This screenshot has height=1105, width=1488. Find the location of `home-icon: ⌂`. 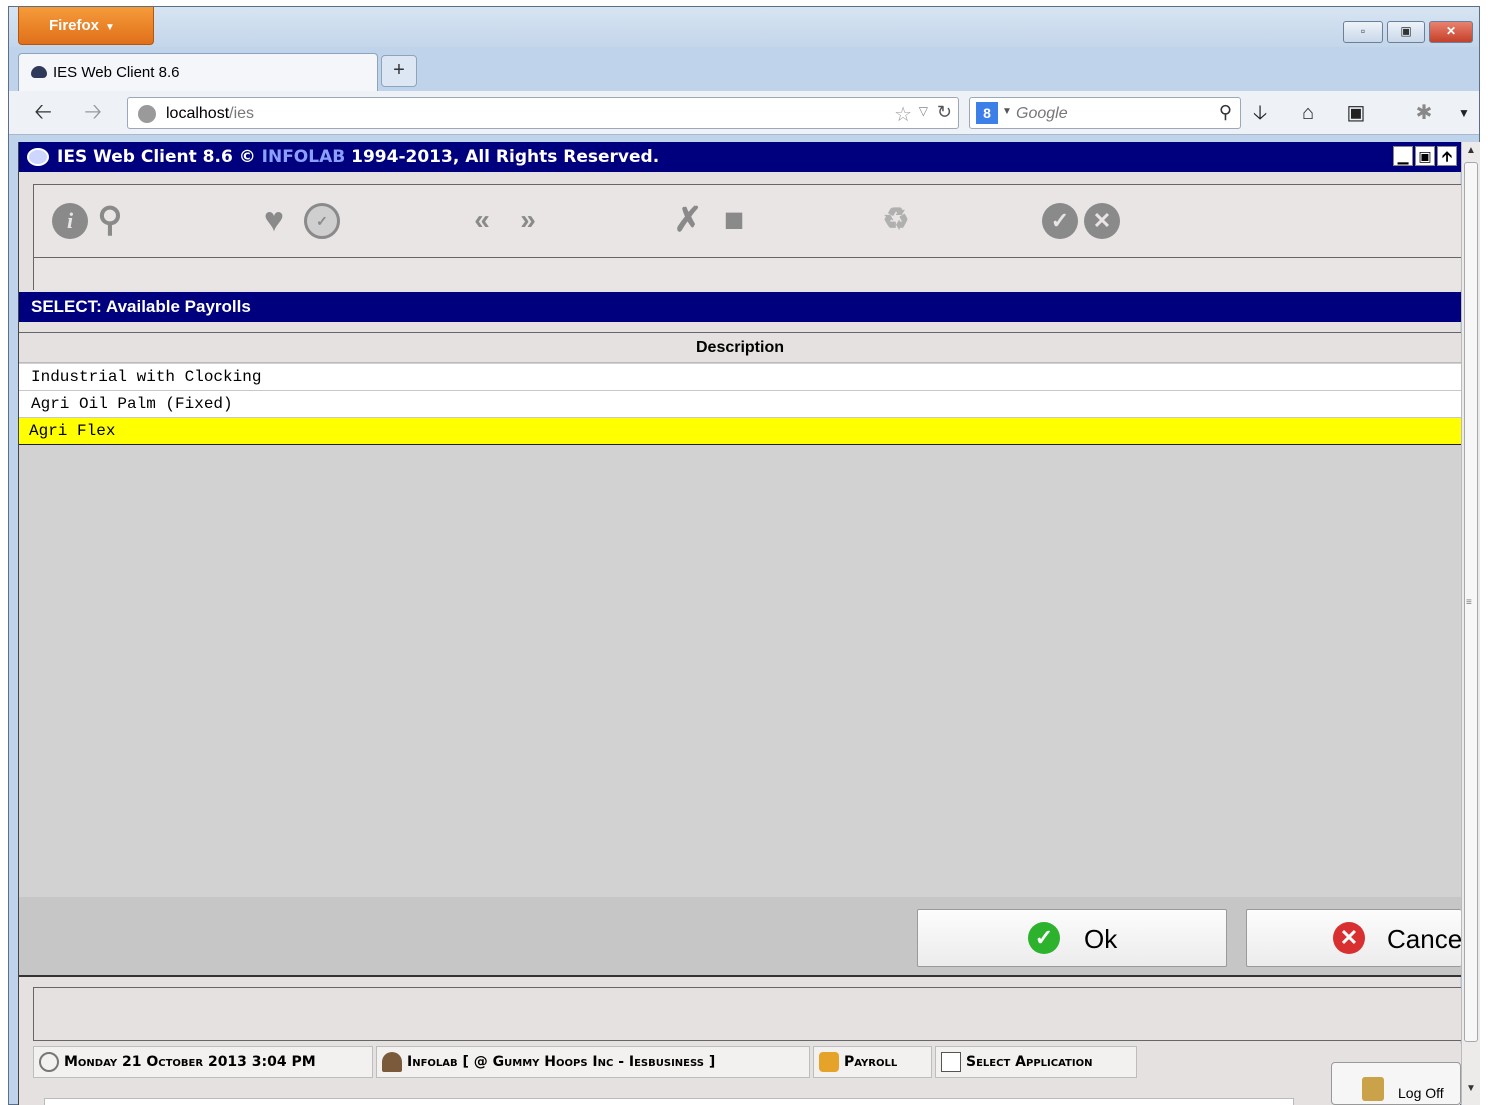

home-icon: ⌂ is located at coordinates (1308, 113).